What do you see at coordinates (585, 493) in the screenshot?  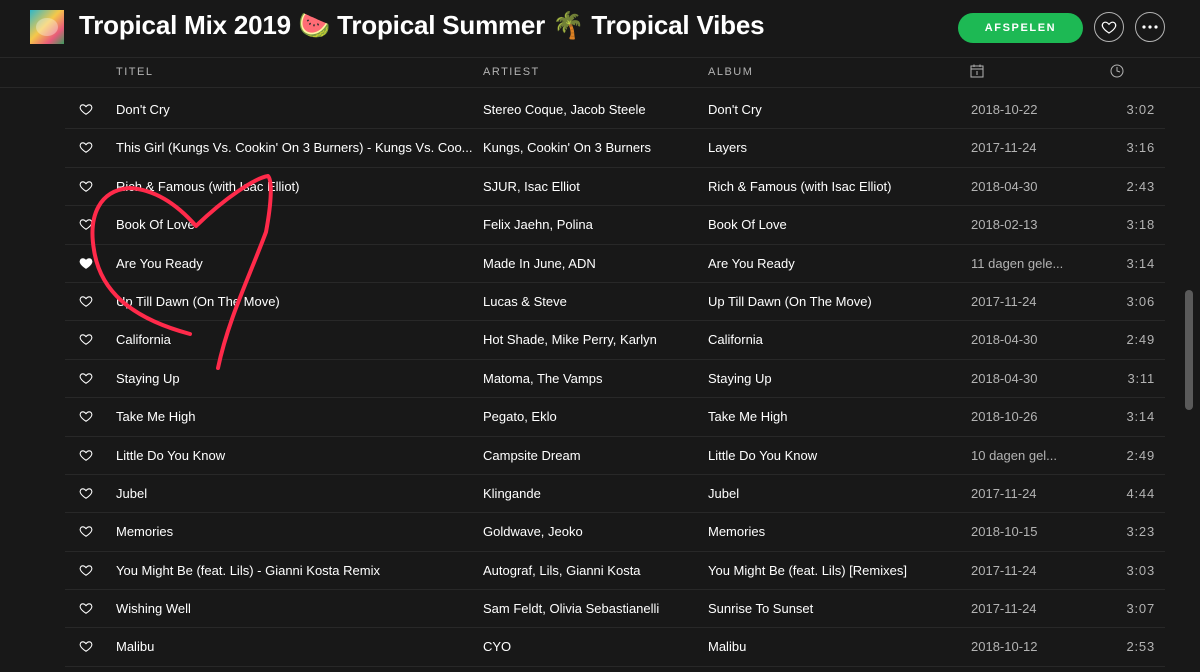 I see `track-artist: Klingande` at bounding box center [585, 493].